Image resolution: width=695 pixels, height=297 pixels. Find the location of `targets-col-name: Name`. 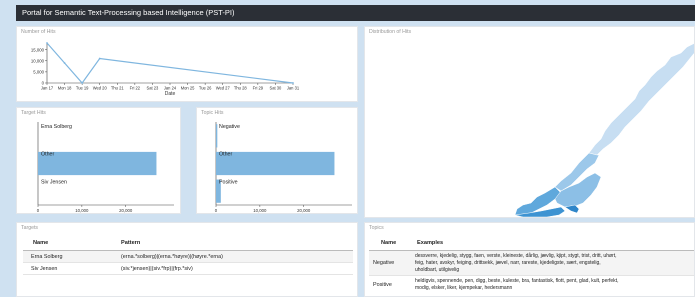

targets-col-name: Name is located at coordinates (41, 243).